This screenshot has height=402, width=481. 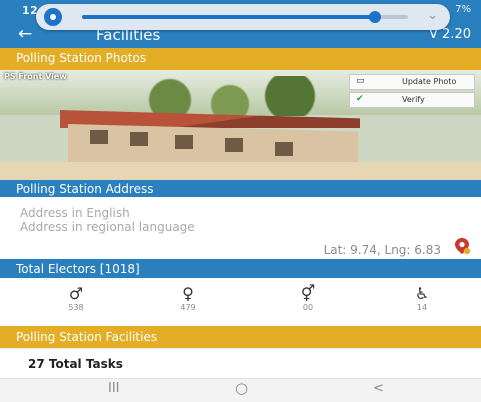 I want to click on electors-section-header: Total Electors [1018], so click(x=240, y=268).